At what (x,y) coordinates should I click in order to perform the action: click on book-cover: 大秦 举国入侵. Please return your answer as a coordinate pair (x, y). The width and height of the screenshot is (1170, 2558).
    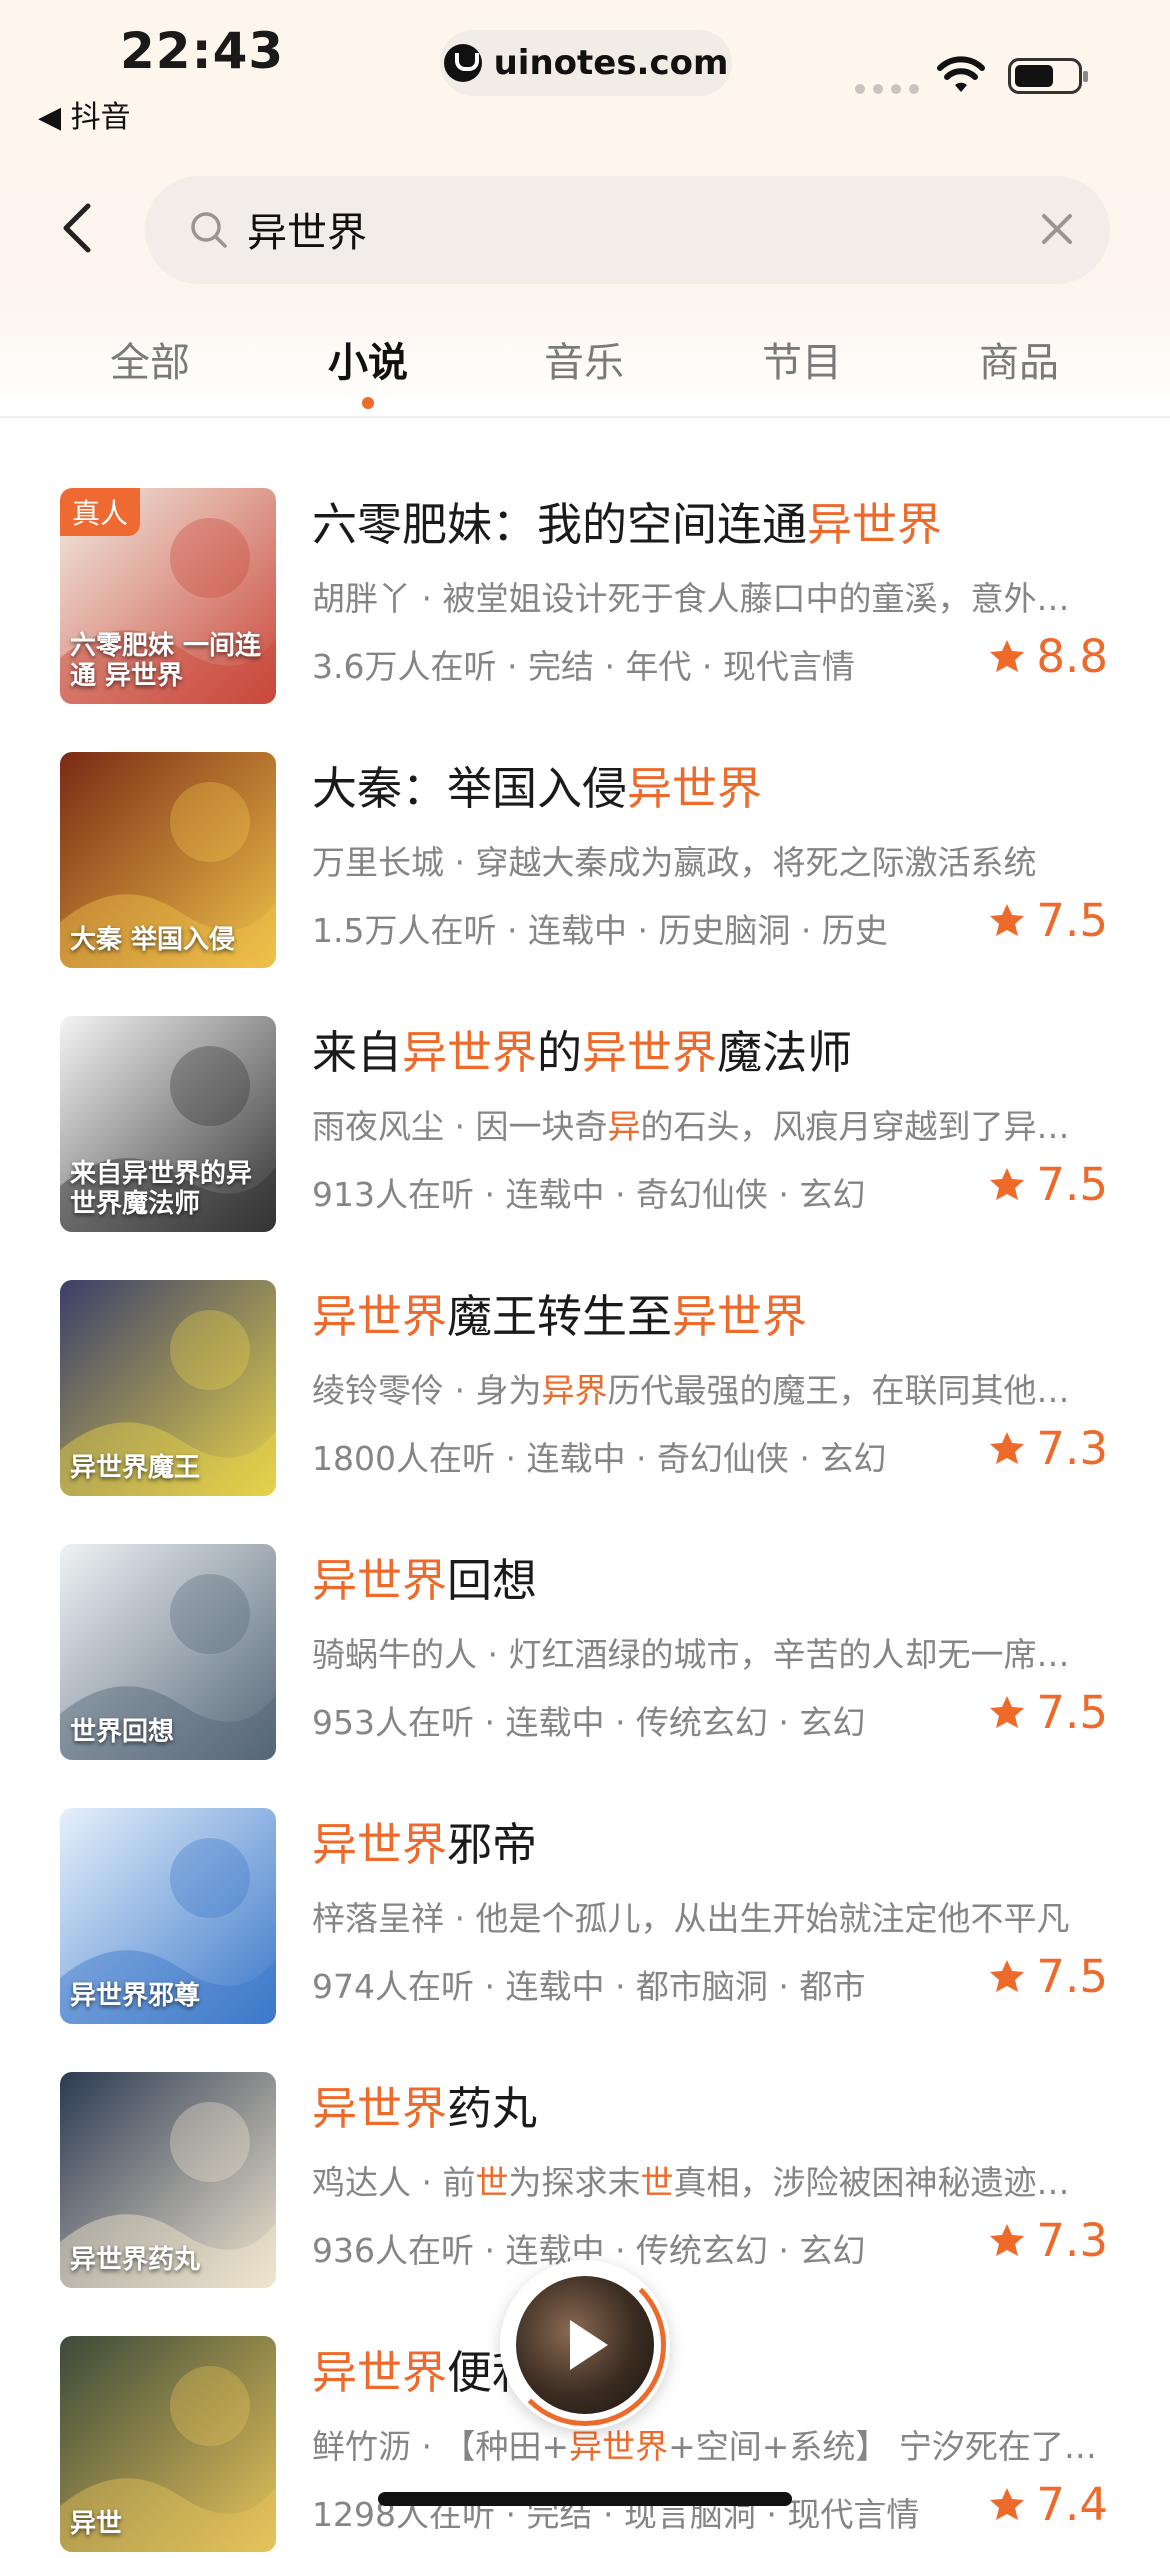
    Looking at the image, I should click on (168, 860).